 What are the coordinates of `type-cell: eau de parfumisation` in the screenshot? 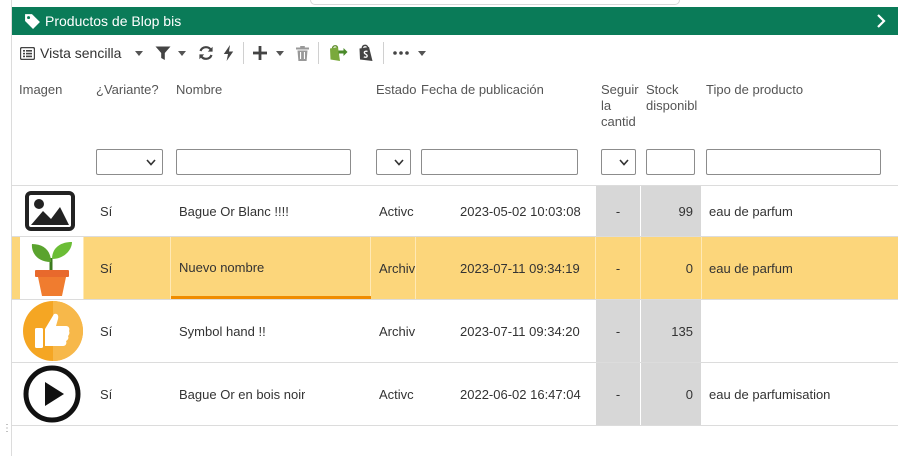 It's located at (770, 394).